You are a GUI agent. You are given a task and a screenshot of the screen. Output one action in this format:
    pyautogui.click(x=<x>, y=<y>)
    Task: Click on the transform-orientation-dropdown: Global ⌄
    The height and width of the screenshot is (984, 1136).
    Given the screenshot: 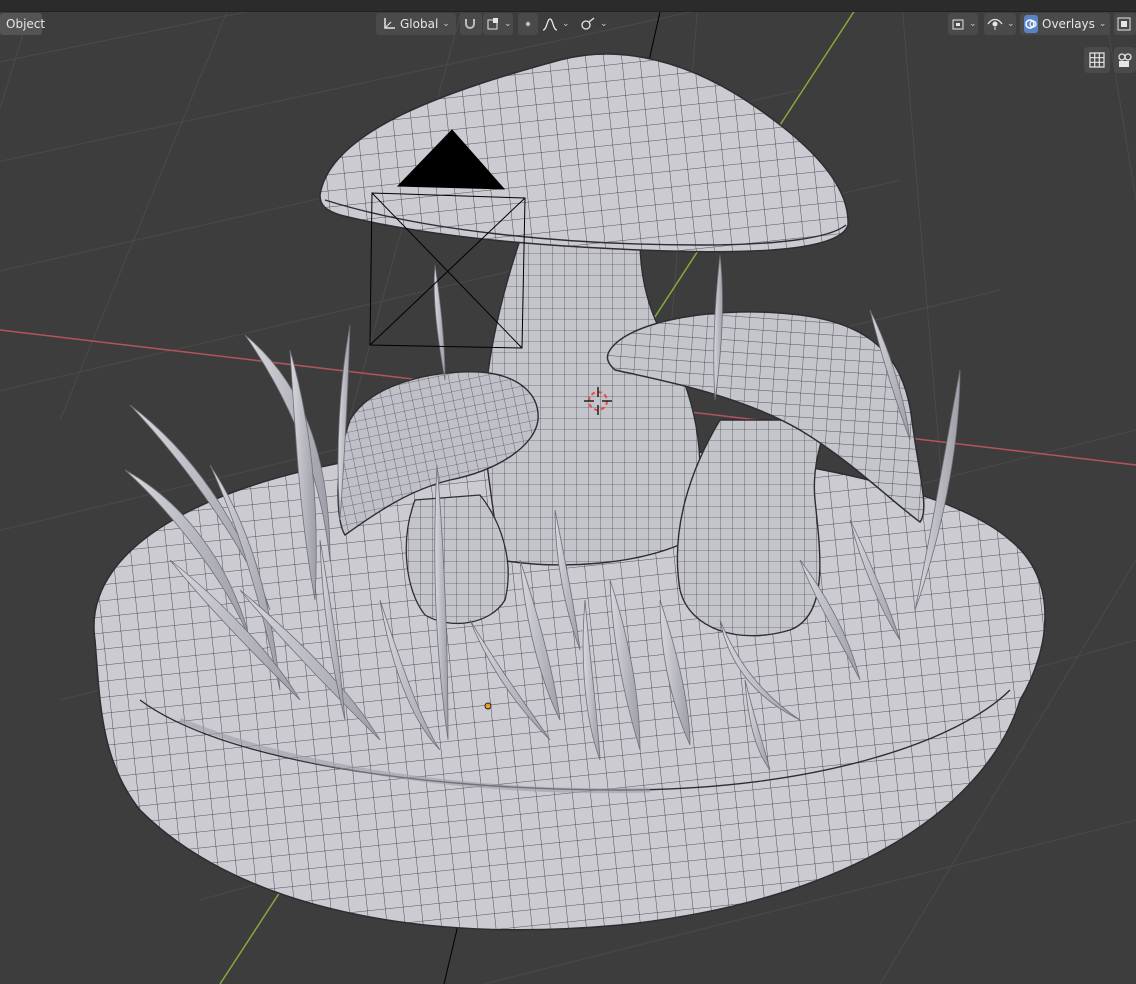 What is the action you would take?
    pyautogui.click(x=416, y=24)
    